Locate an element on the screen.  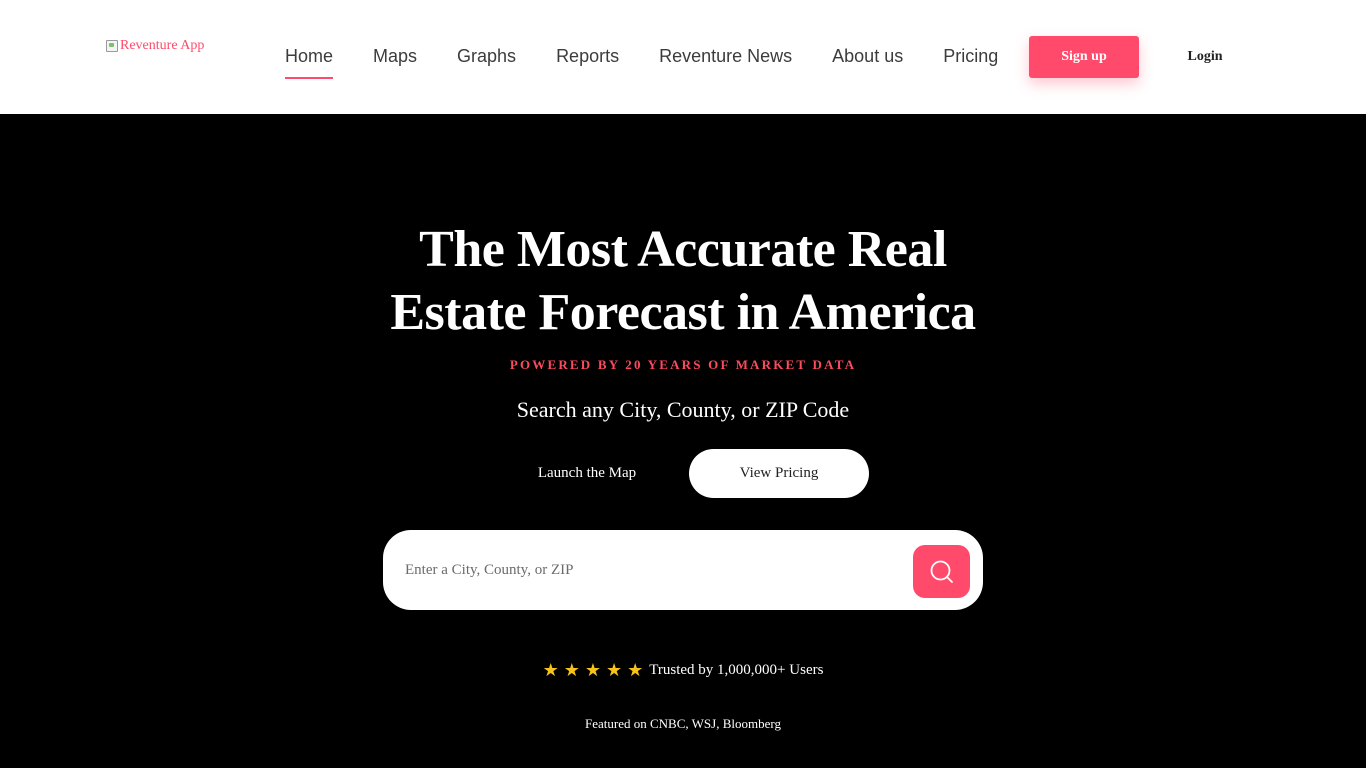
search-box is located at coordinates (683, 570).